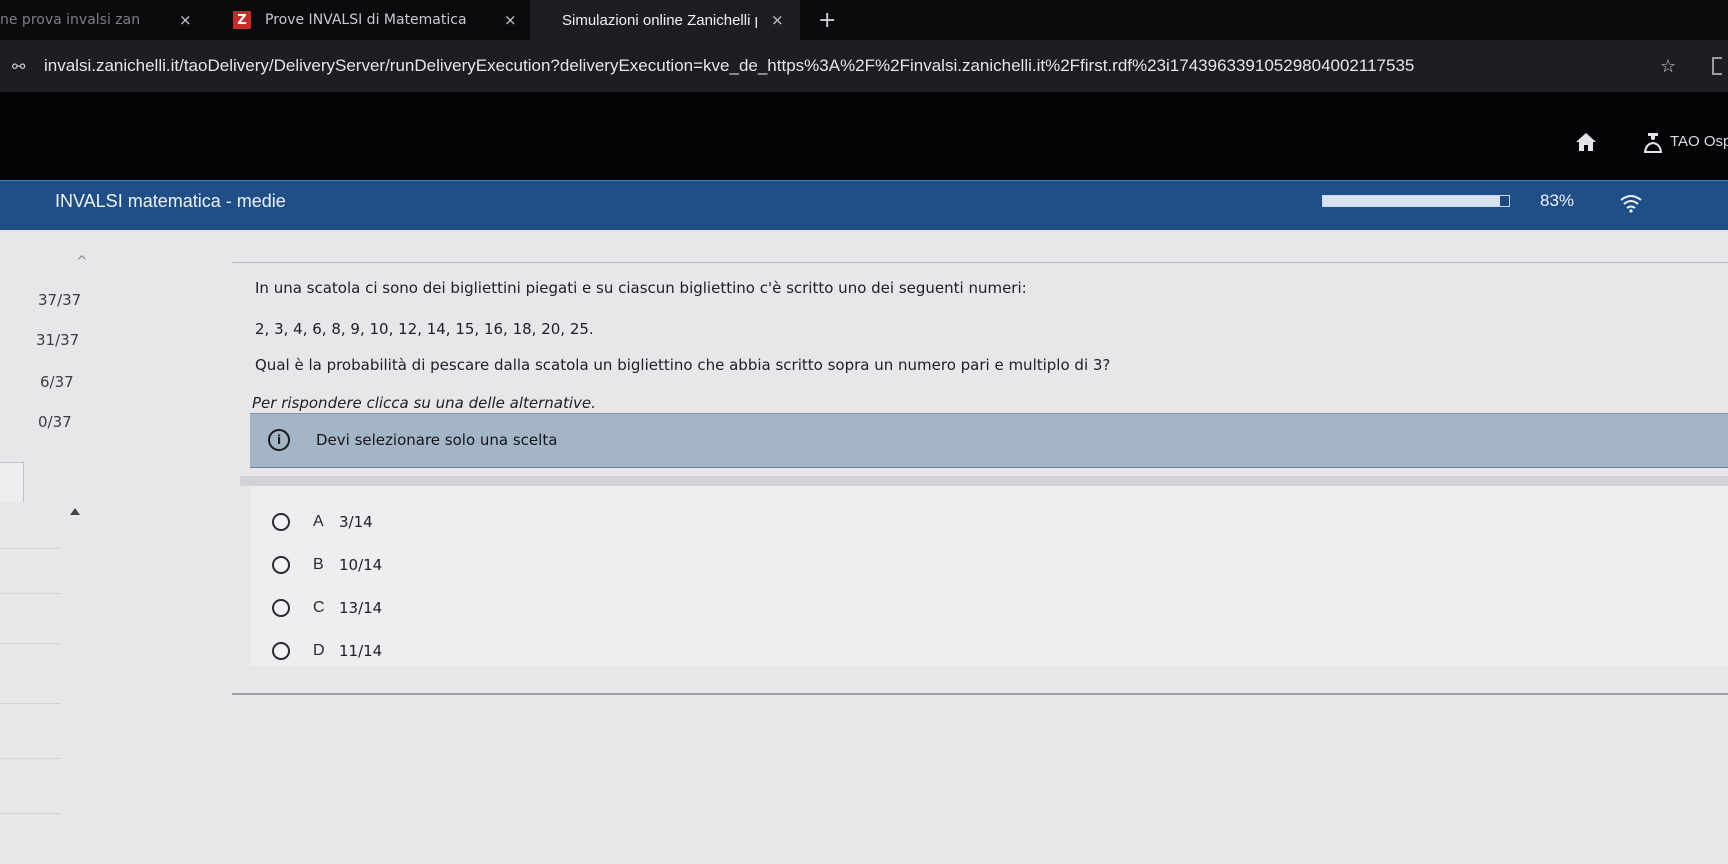 The height and width of the screenshot is (864, 1728). I want to click on collapse-triangle-icon, so click(75, 511).